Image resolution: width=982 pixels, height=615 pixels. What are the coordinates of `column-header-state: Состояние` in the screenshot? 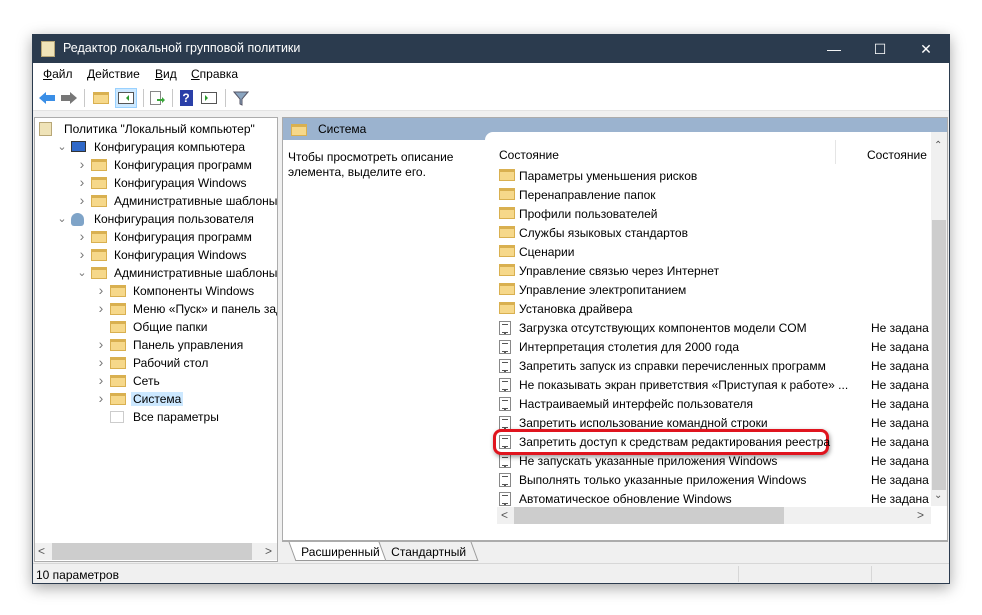 It's located at (897, 155).